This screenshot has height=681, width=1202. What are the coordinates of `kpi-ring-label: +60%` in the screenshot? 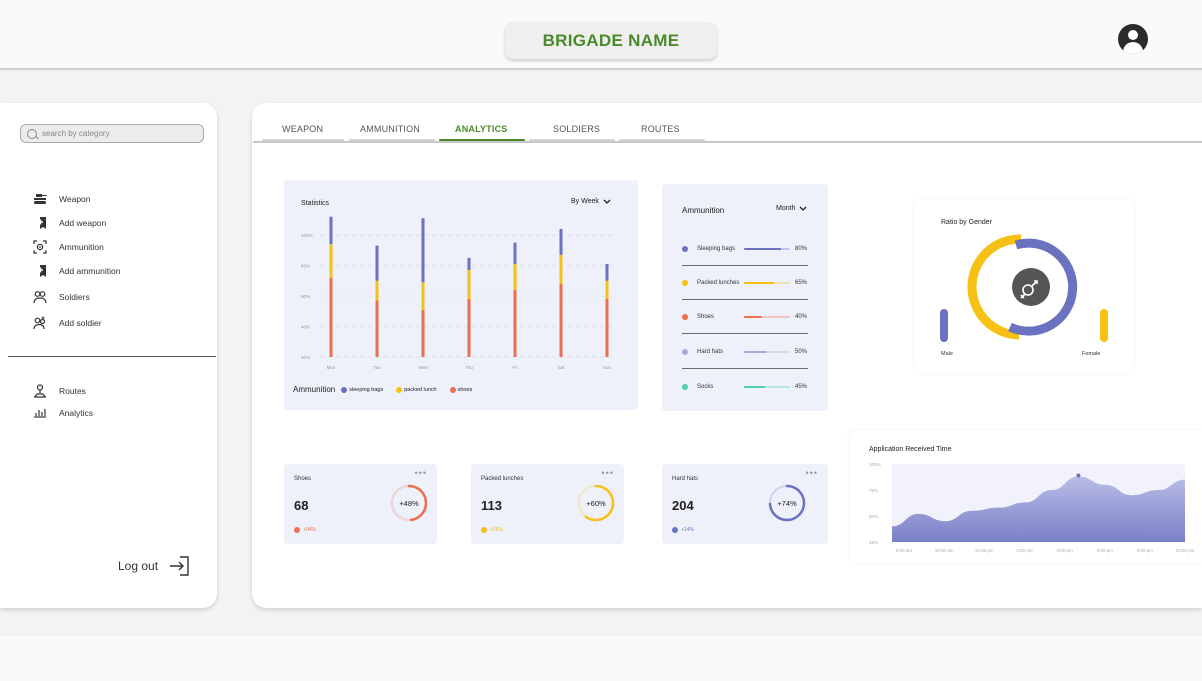 It's located at (596, 503).